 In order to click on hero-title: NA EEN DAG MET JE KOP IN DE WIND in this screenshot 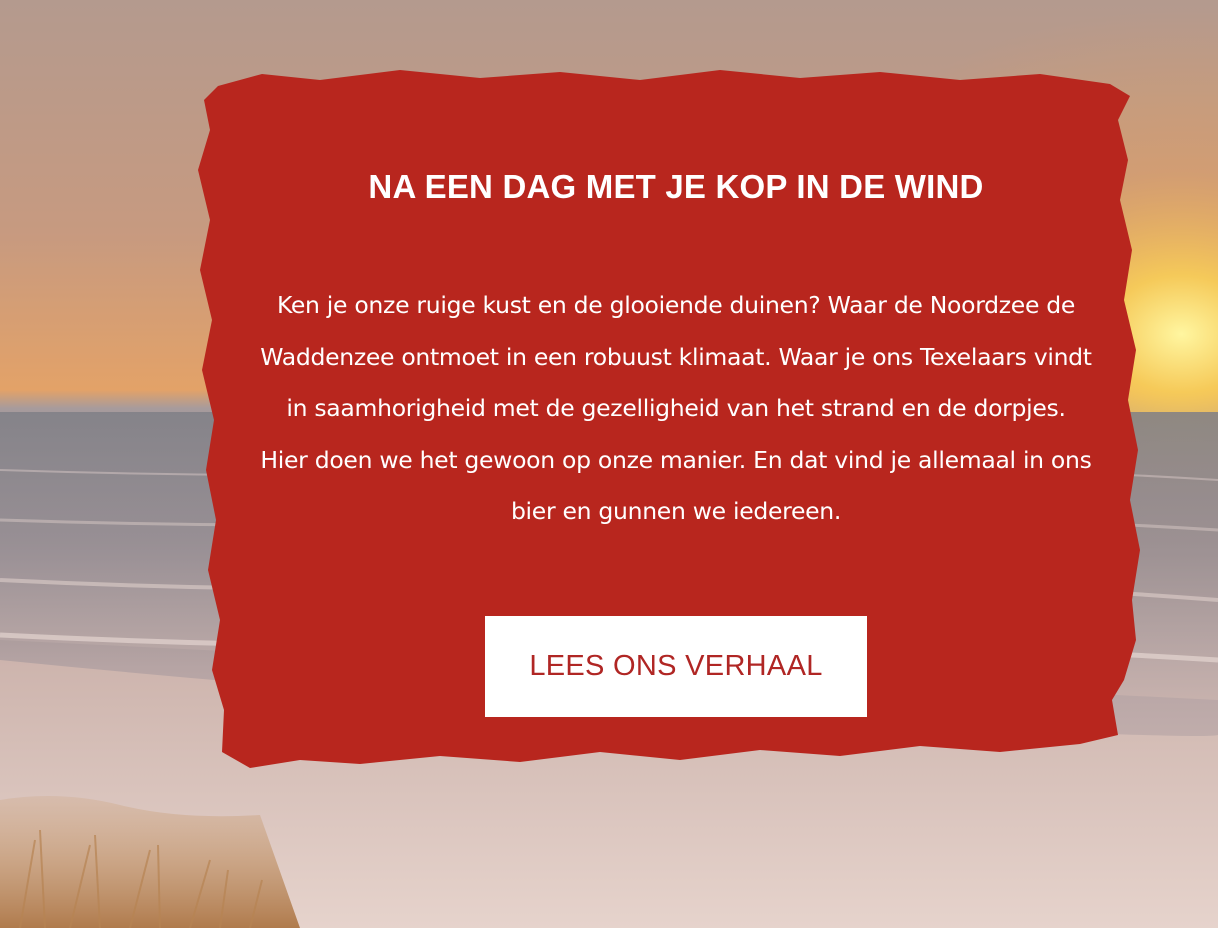, I will do `click(676, 186)`.